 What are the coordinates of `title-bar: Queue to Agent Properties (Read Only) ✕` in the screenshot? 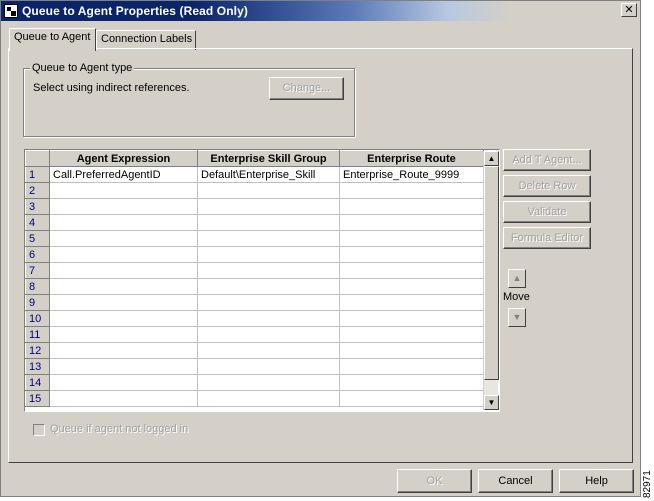 It's located at (320, 11).